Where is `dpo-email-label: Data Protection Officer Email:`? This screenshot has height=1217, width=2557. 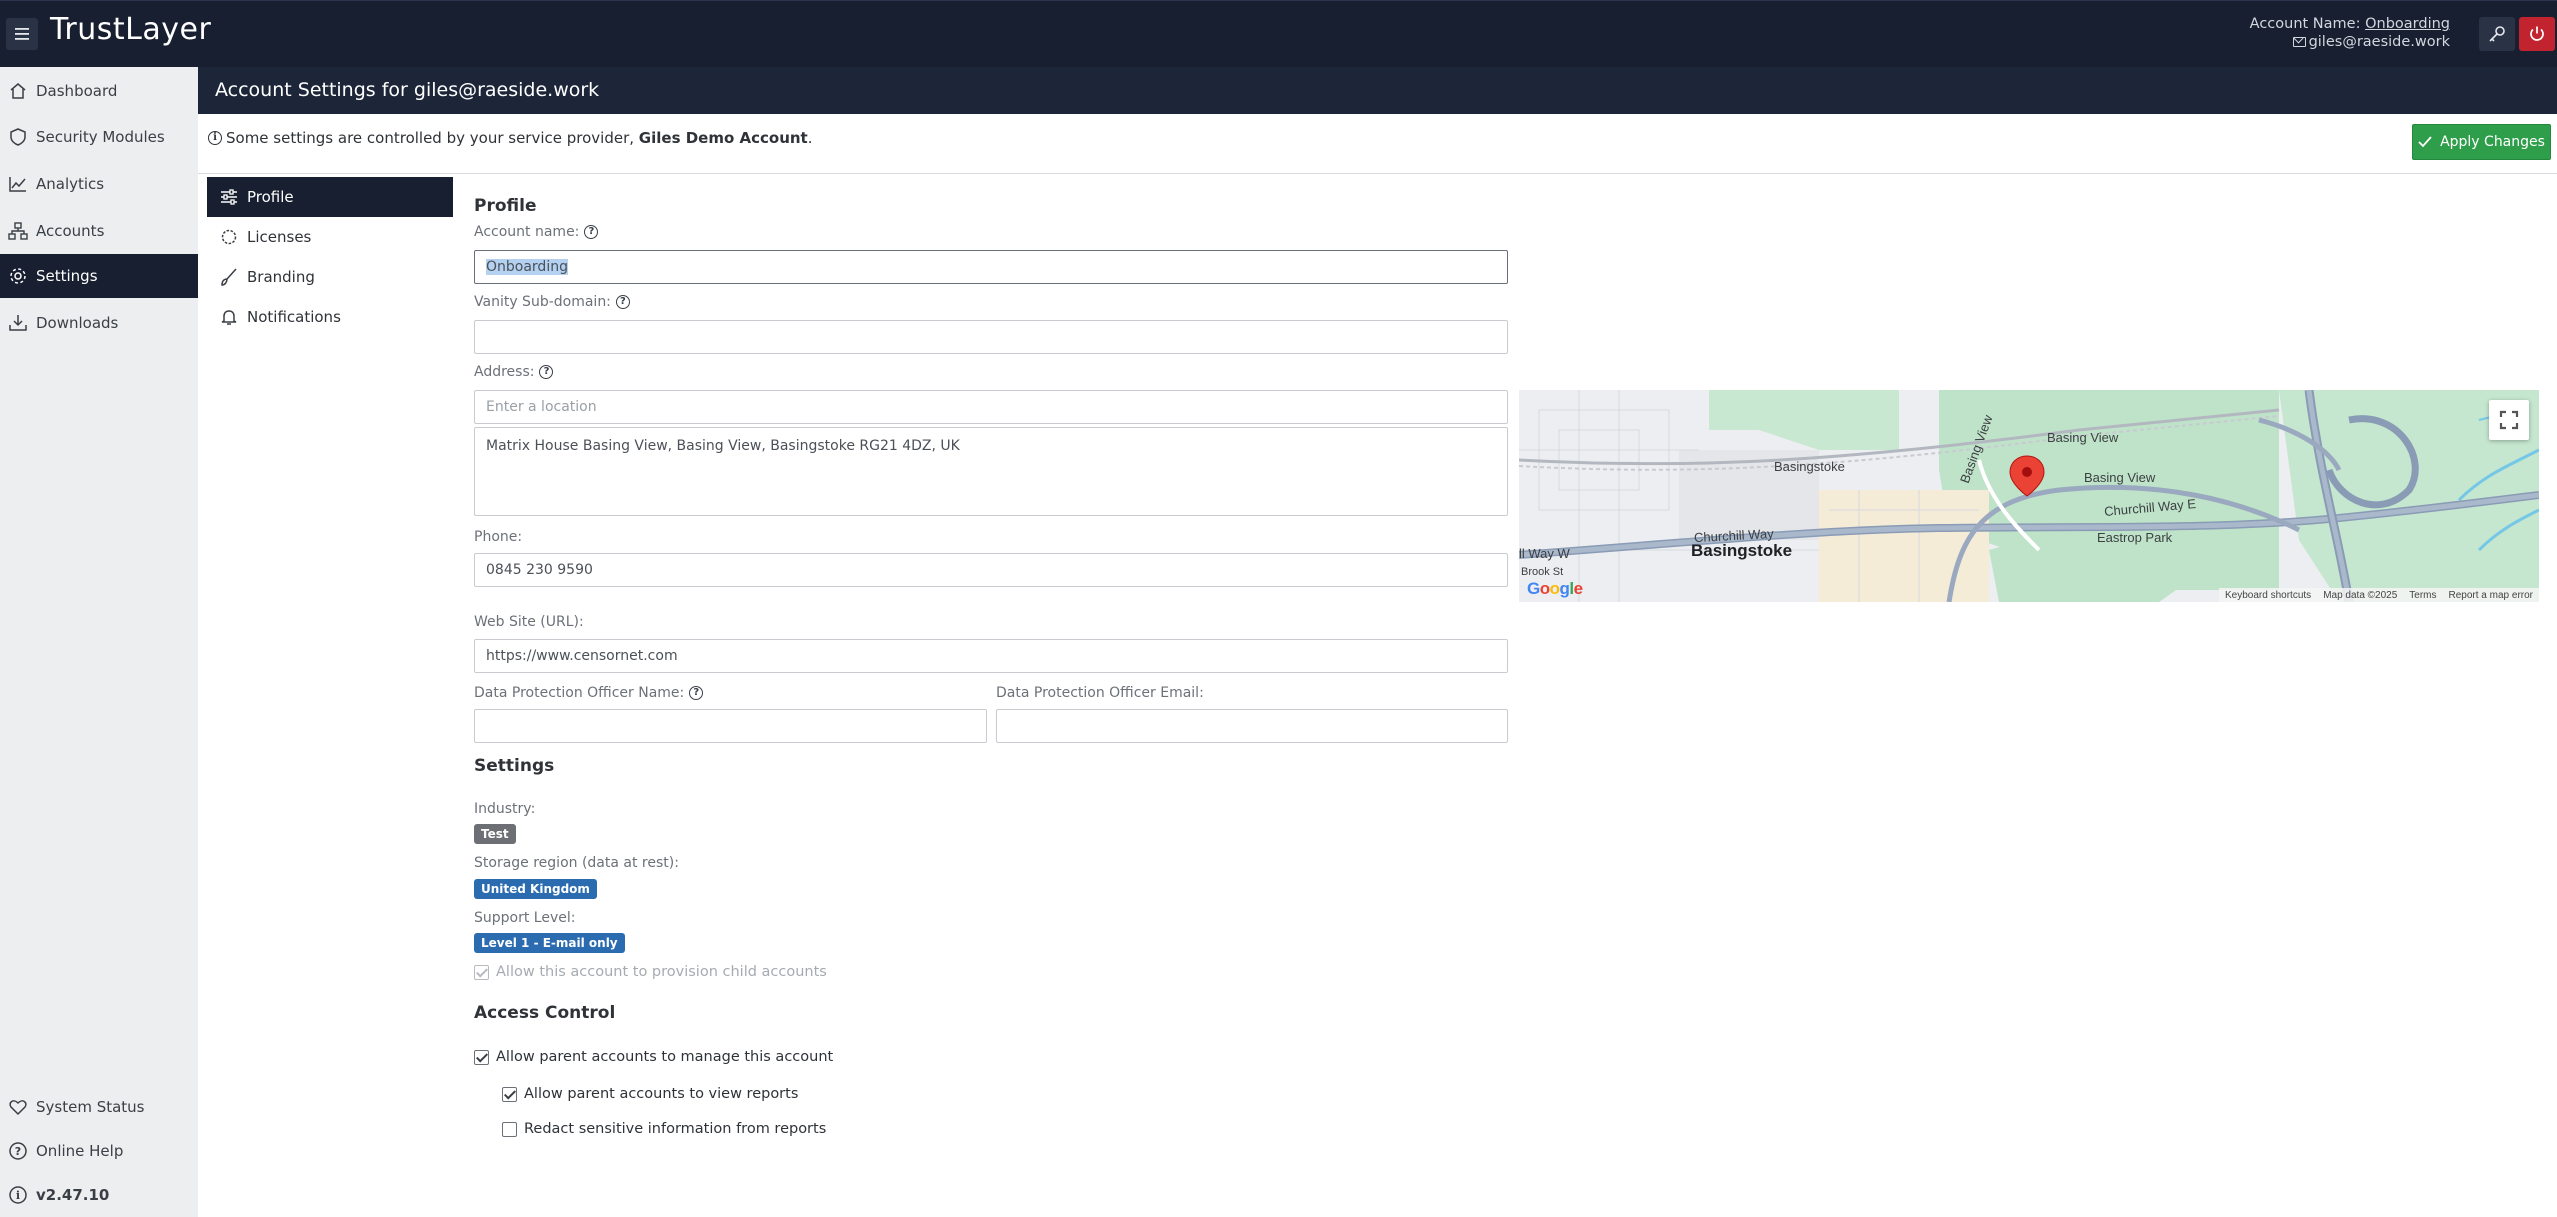
dpo-email-label: Data Protection Officer Email: is located at coordinates (1100, 693).